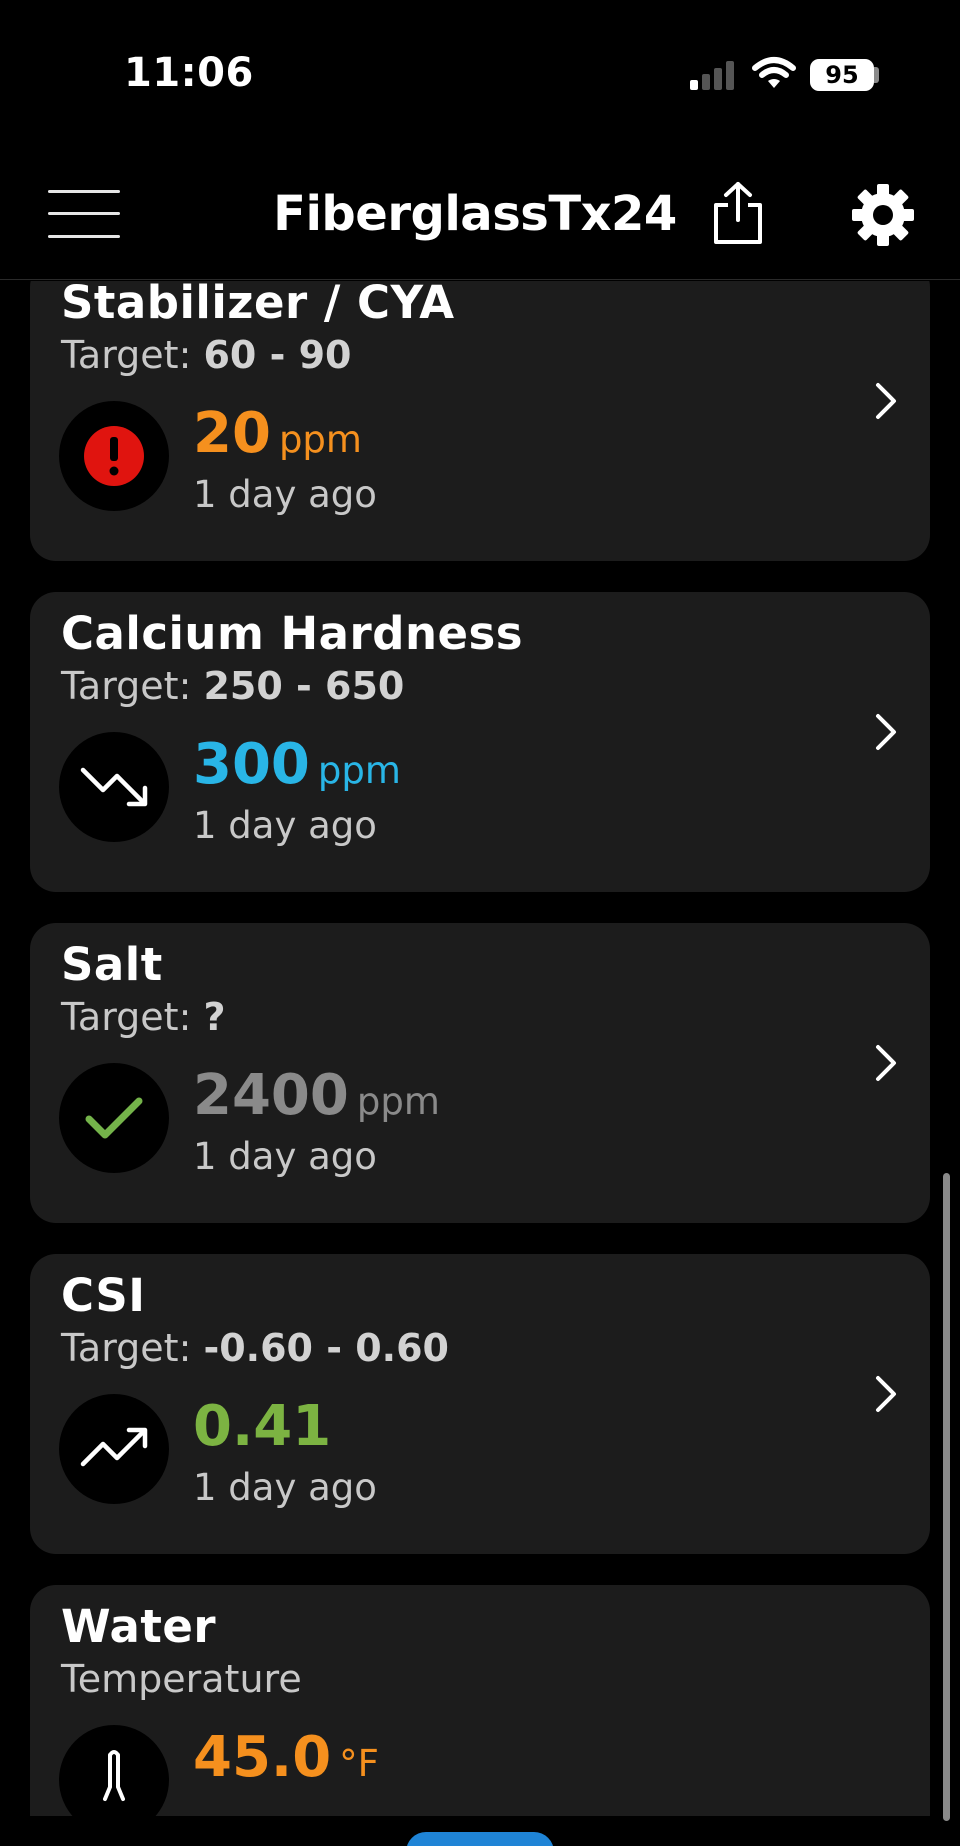 The image size is (960, 1846). I want to click on card-water-temperature: Water Temperature 45.0 °F, so click(480, 1700).